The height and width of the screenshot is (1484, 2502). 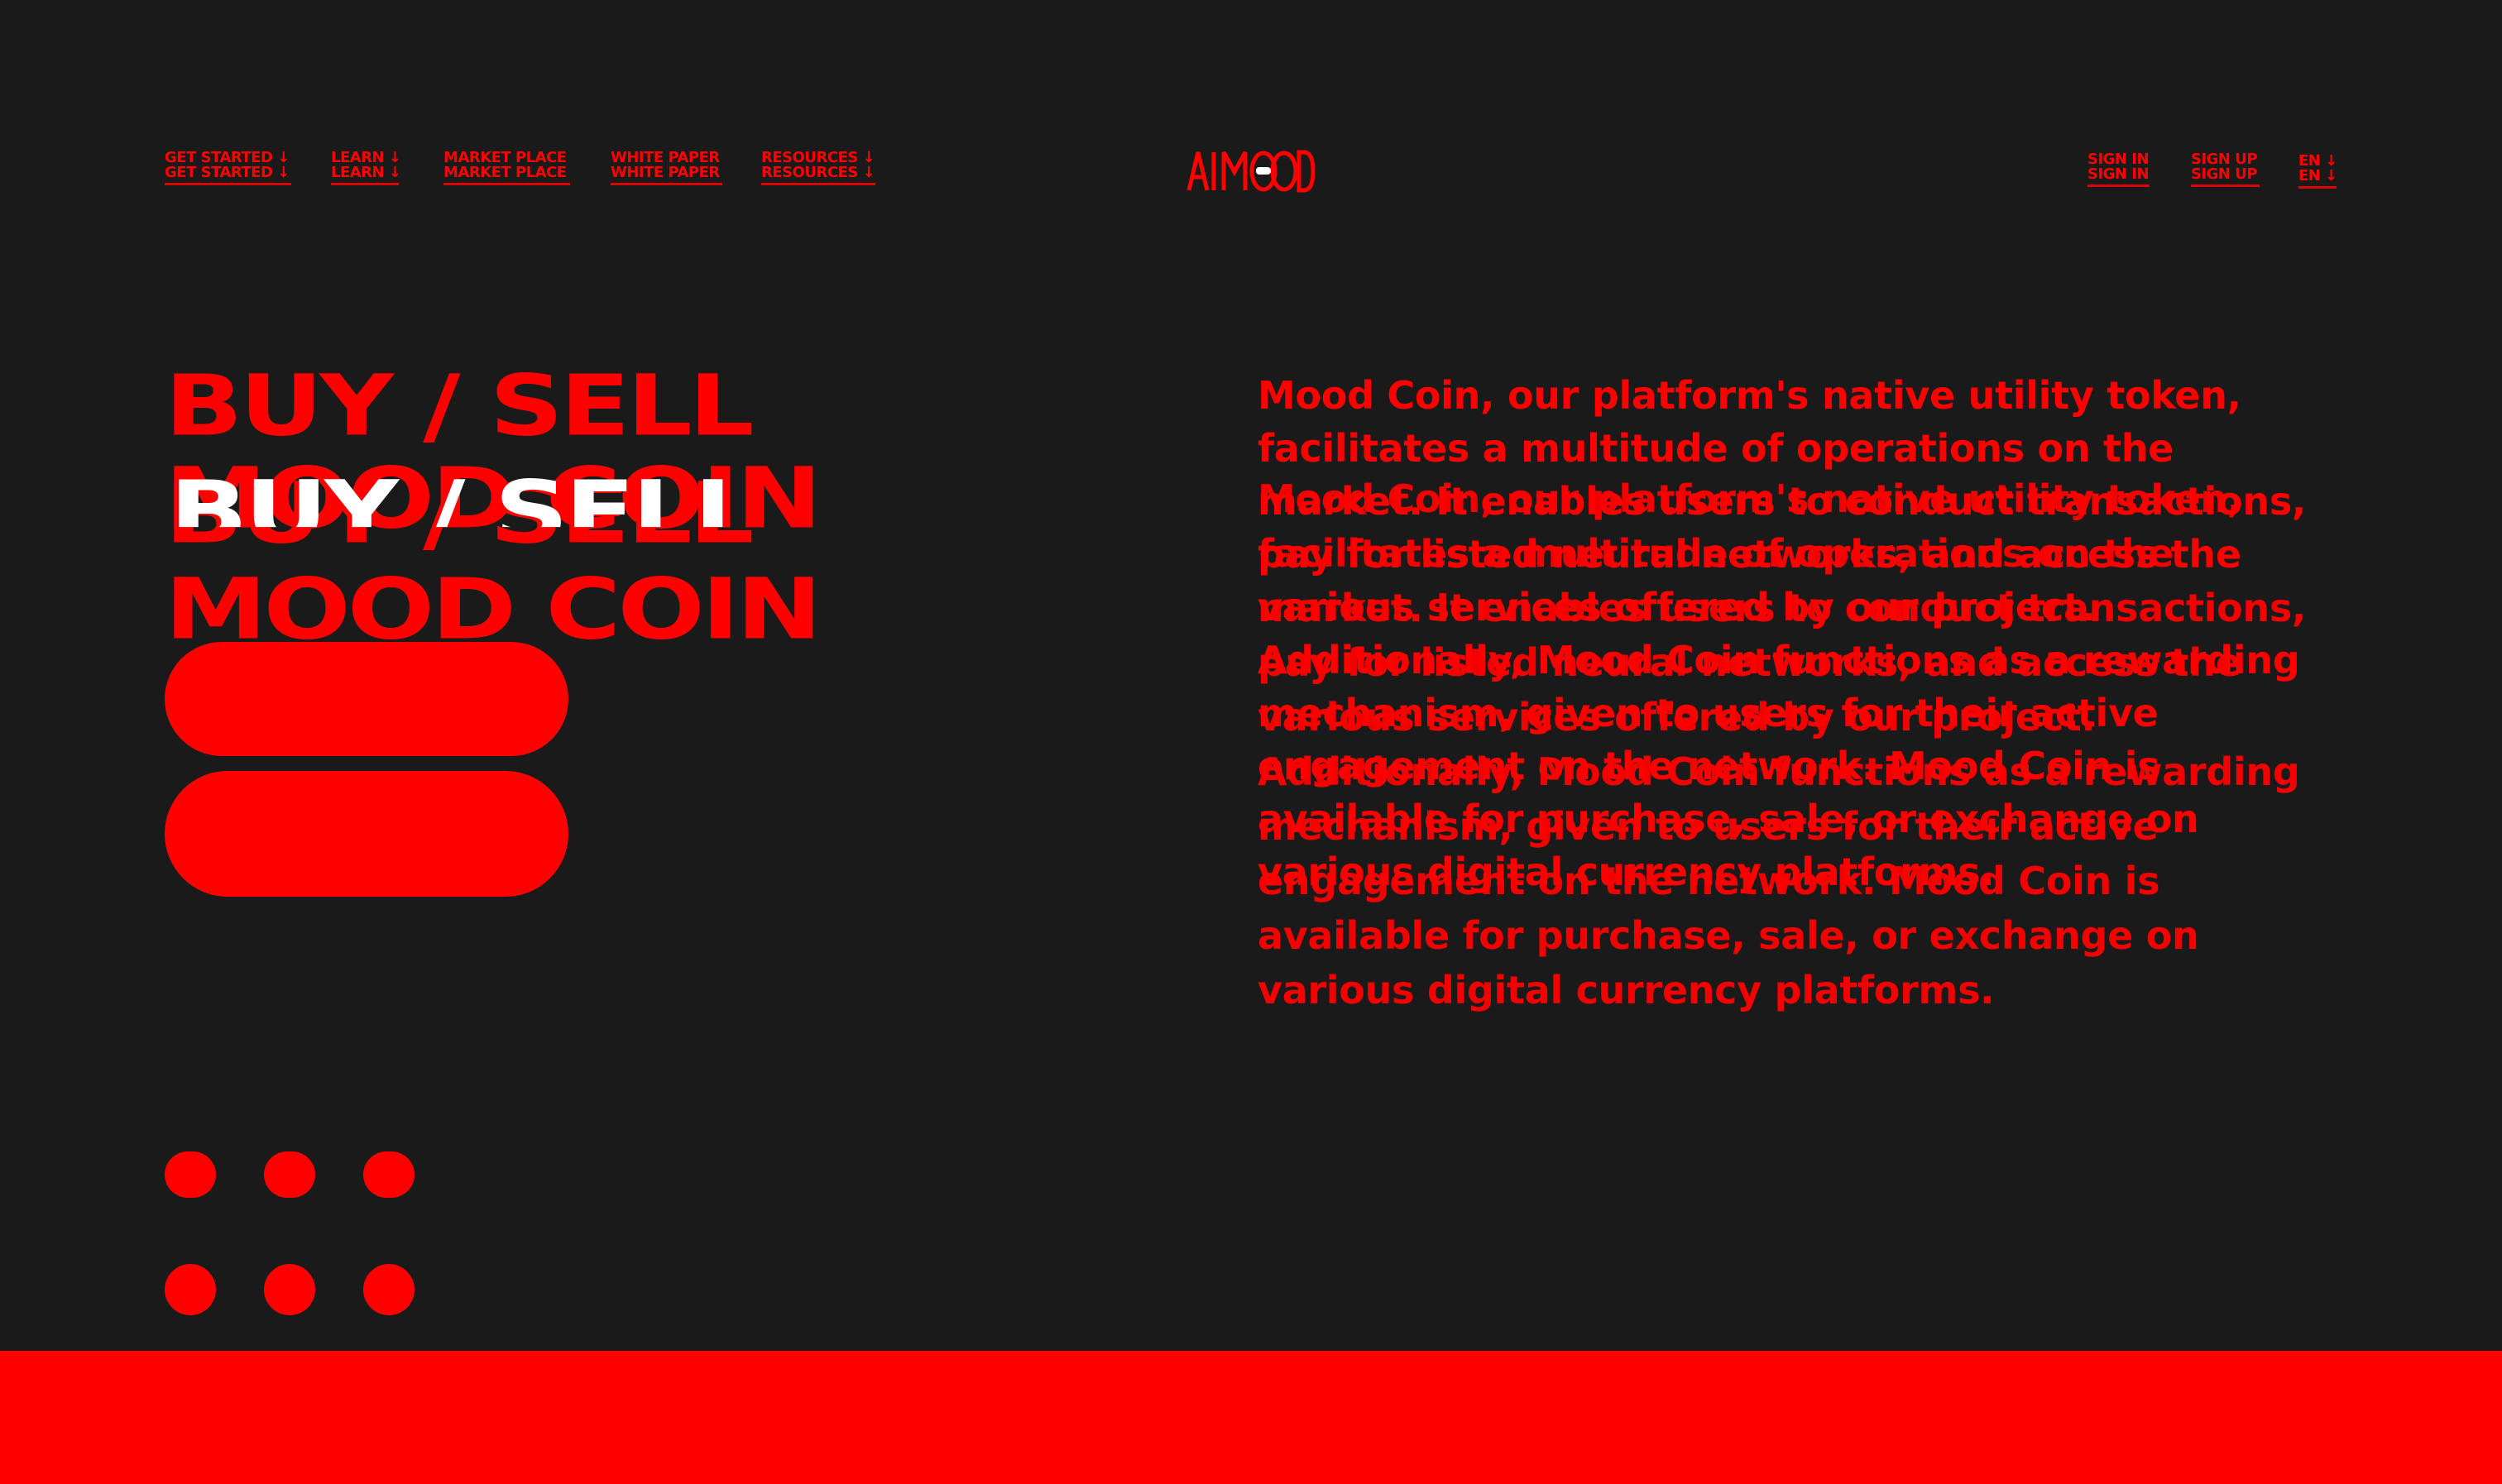 What do you see at coordinates (366, 834) in the screenshot?
I see `sell-button` at bounding box center [366, 834].